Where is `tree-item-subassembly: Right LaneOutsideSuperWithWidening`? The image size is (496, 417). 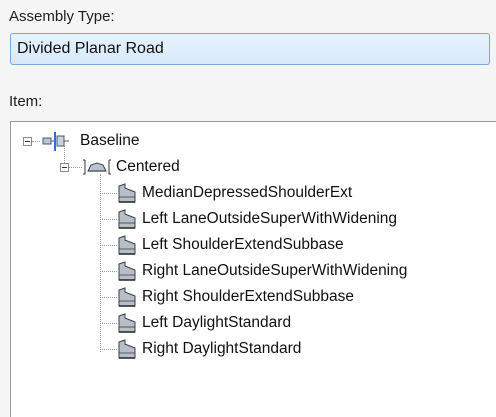
tree-item-subassembly: Right LaneOutsideSuperWithWidening is located at coordinates (261, 271).